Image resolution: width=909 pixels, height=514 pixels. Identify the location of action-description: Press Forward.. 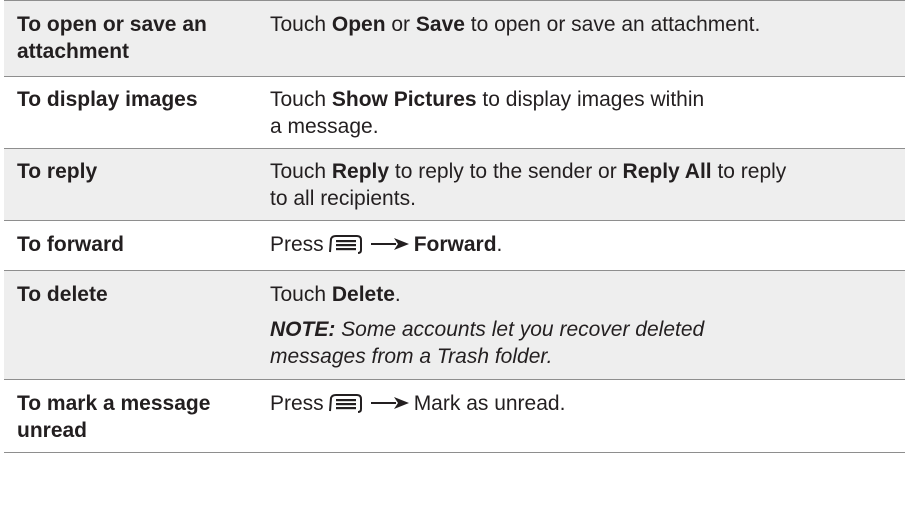
(585, 244).